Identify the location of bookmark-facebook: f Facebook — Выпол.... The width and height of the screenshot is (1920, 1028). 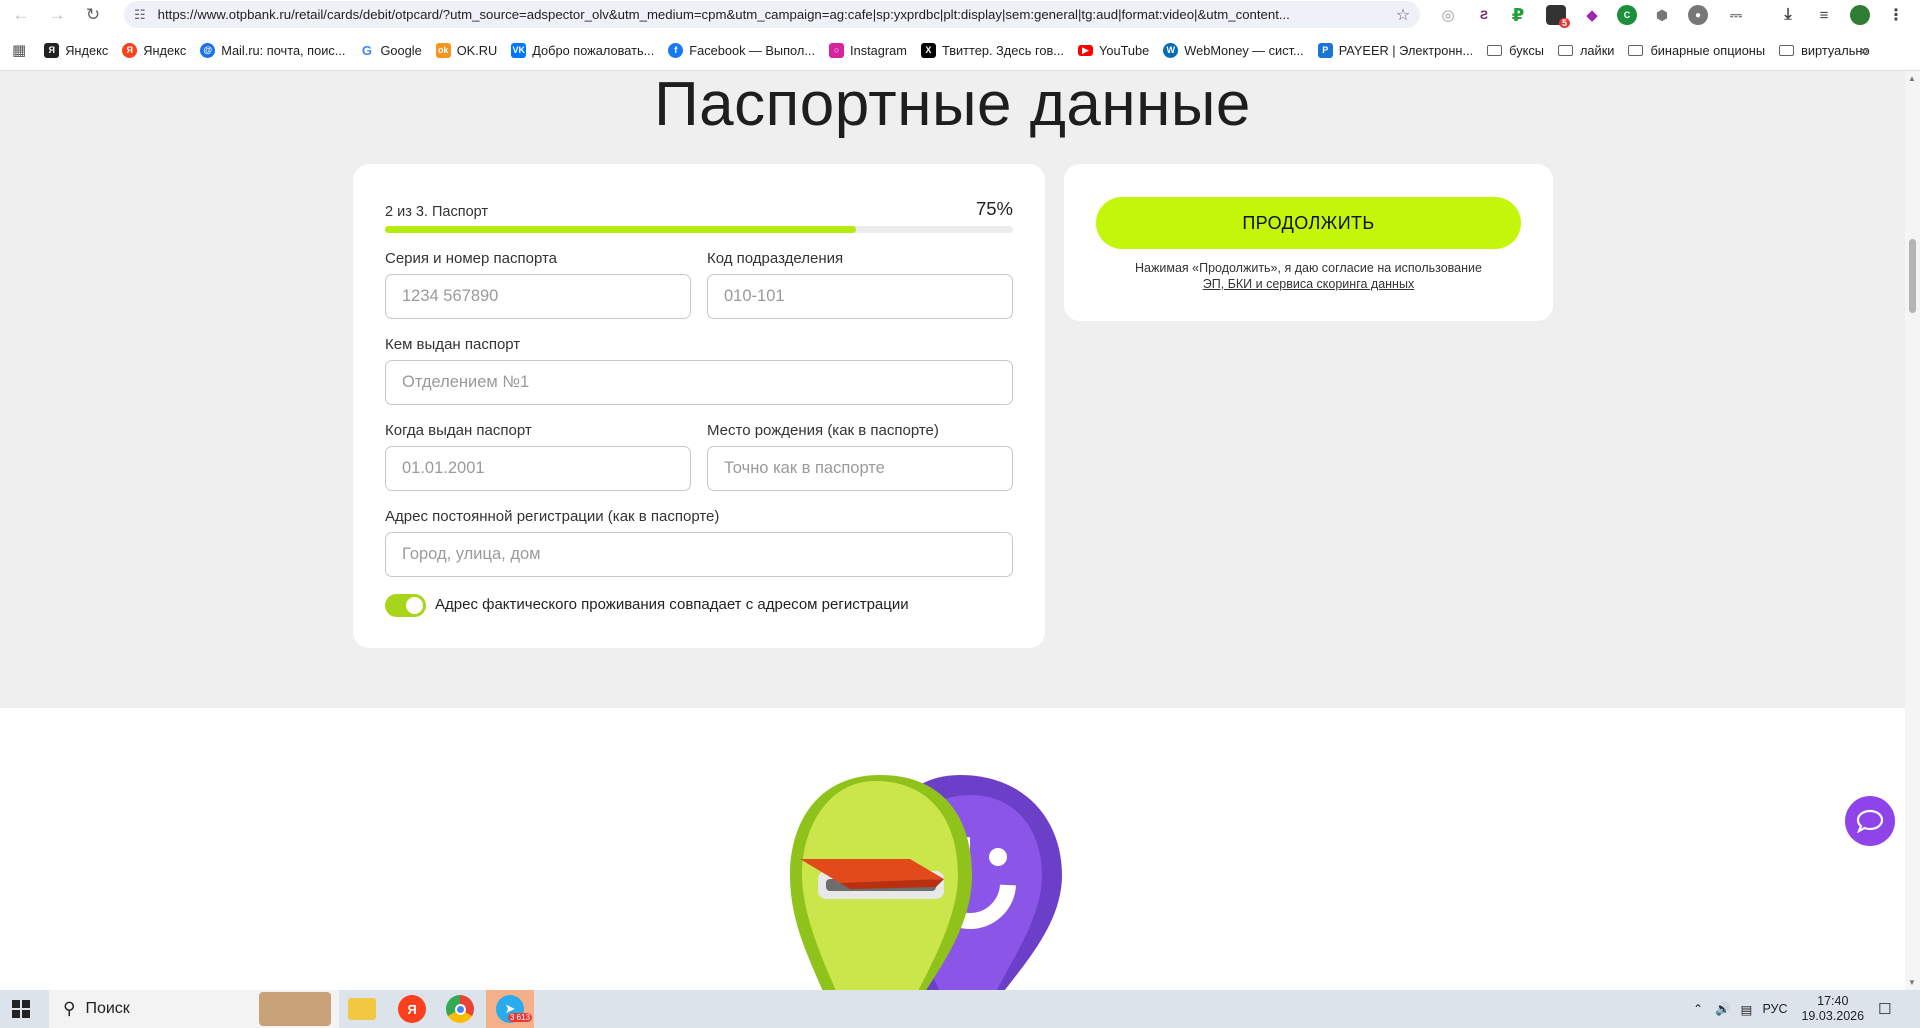
(742, 50).